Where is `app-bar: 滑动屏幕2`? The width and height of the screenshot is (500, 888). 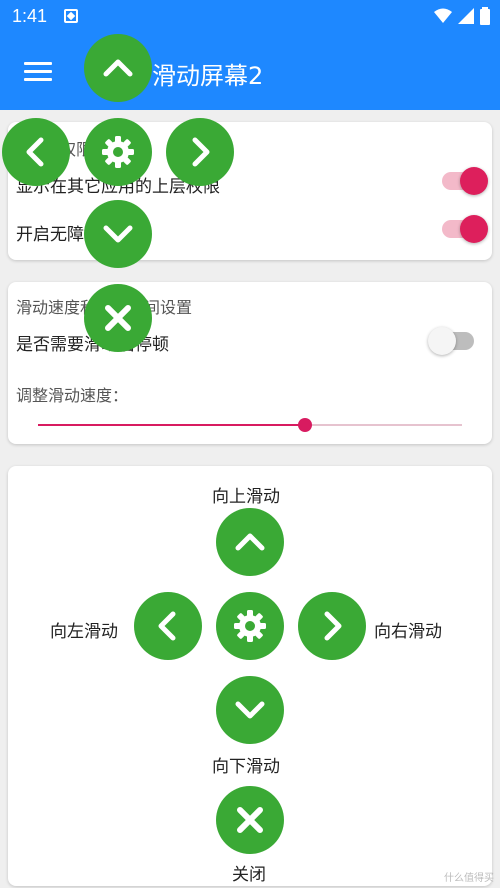
app-bar: 滑动屏幕2 is located at coordinates (250, 72).